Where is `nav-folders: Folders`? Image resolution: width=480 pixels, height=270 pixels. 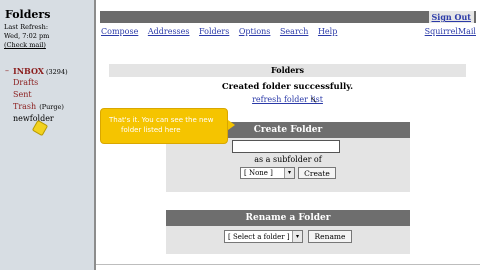
nav-folders: Folders is located at coordinates (214, 31).